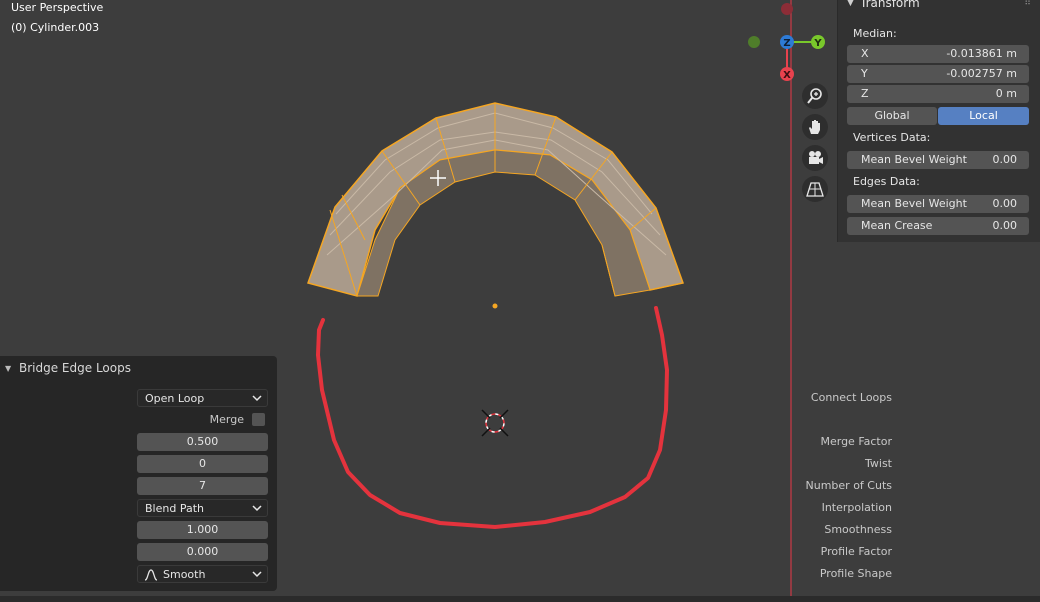  I want to click on connect-loops-dropdown: Open Loop, so click(202, 398).